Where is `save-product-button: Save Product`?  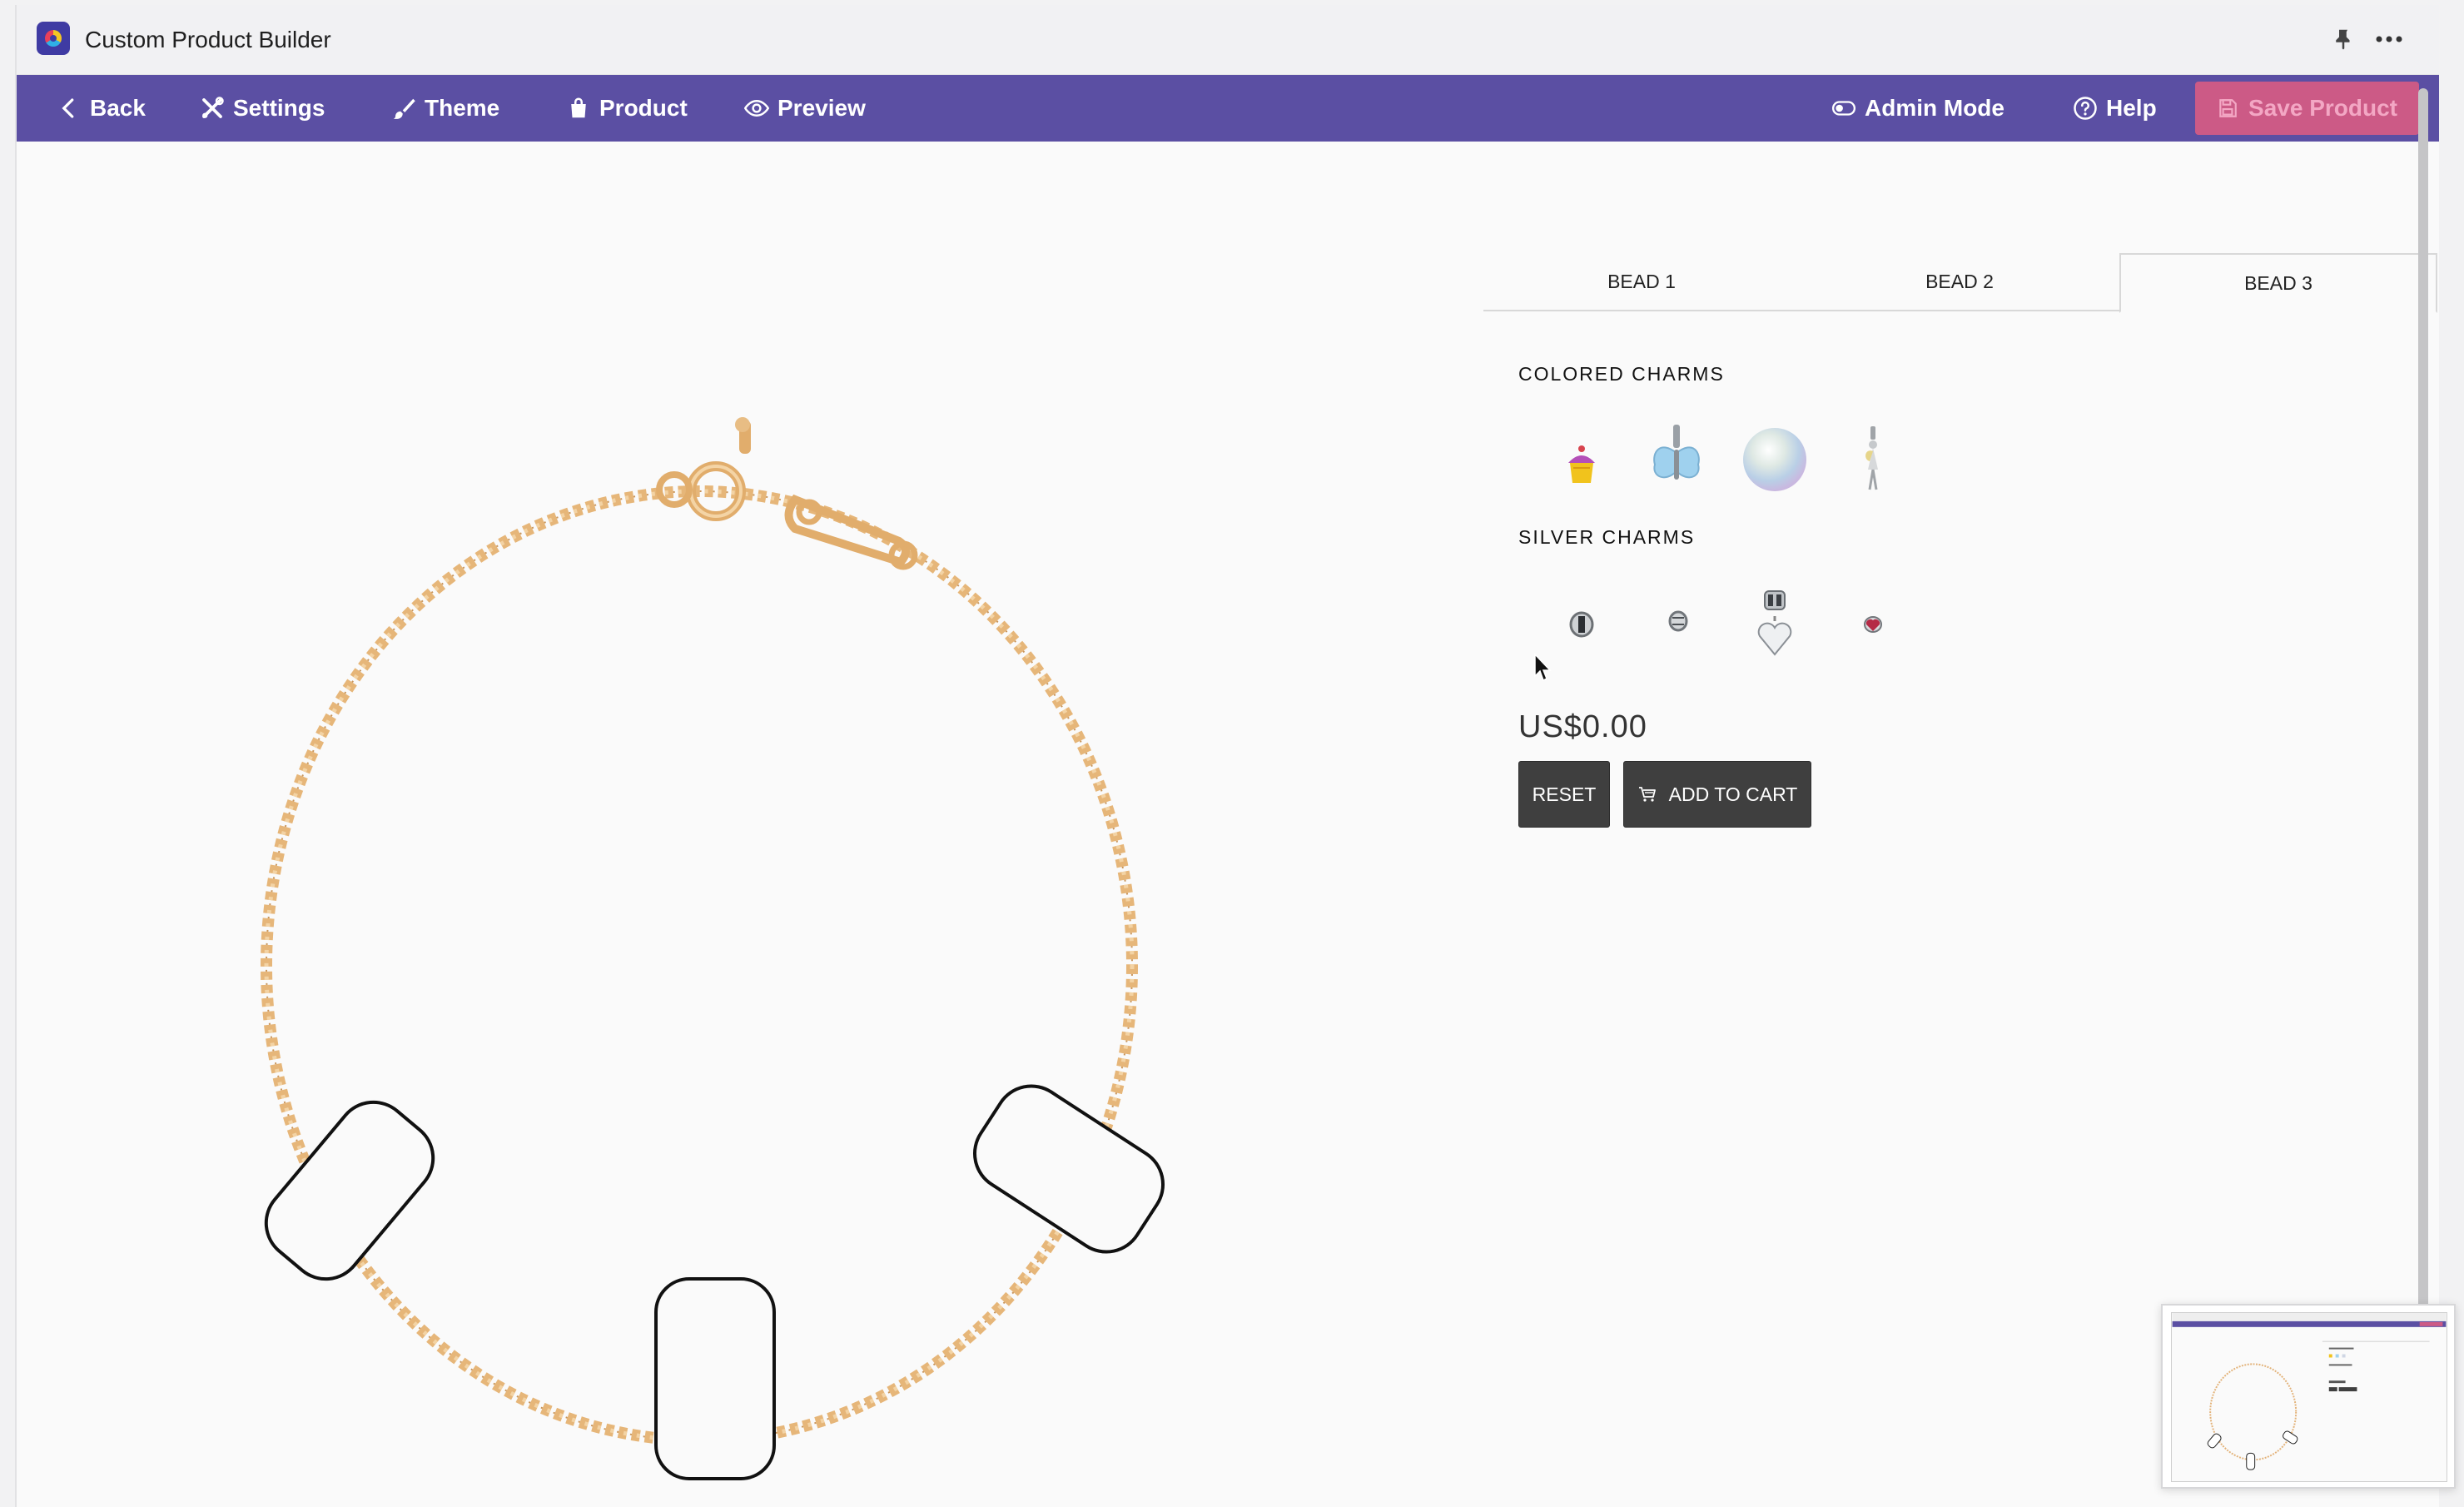
save-product-button: Save Product is located at coordinates (2307, 108).